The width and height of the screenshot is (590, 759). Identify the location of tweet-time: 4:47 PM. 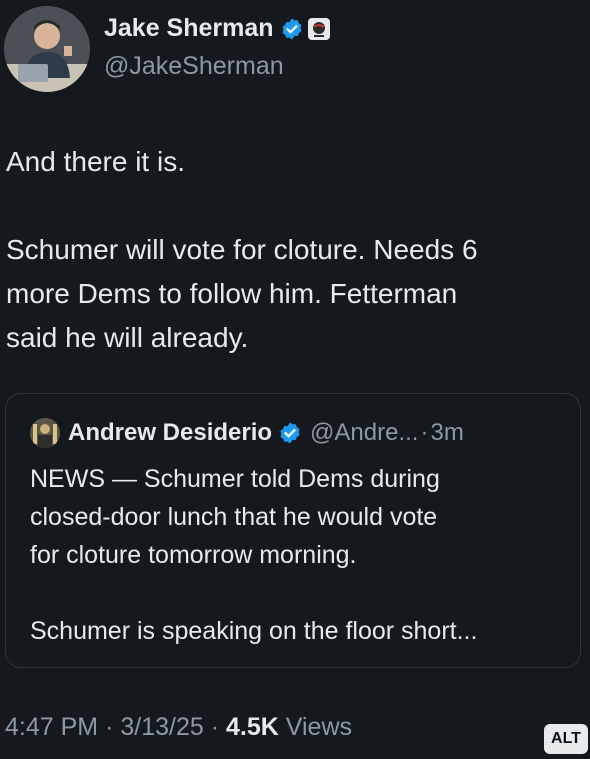
(51, 727).